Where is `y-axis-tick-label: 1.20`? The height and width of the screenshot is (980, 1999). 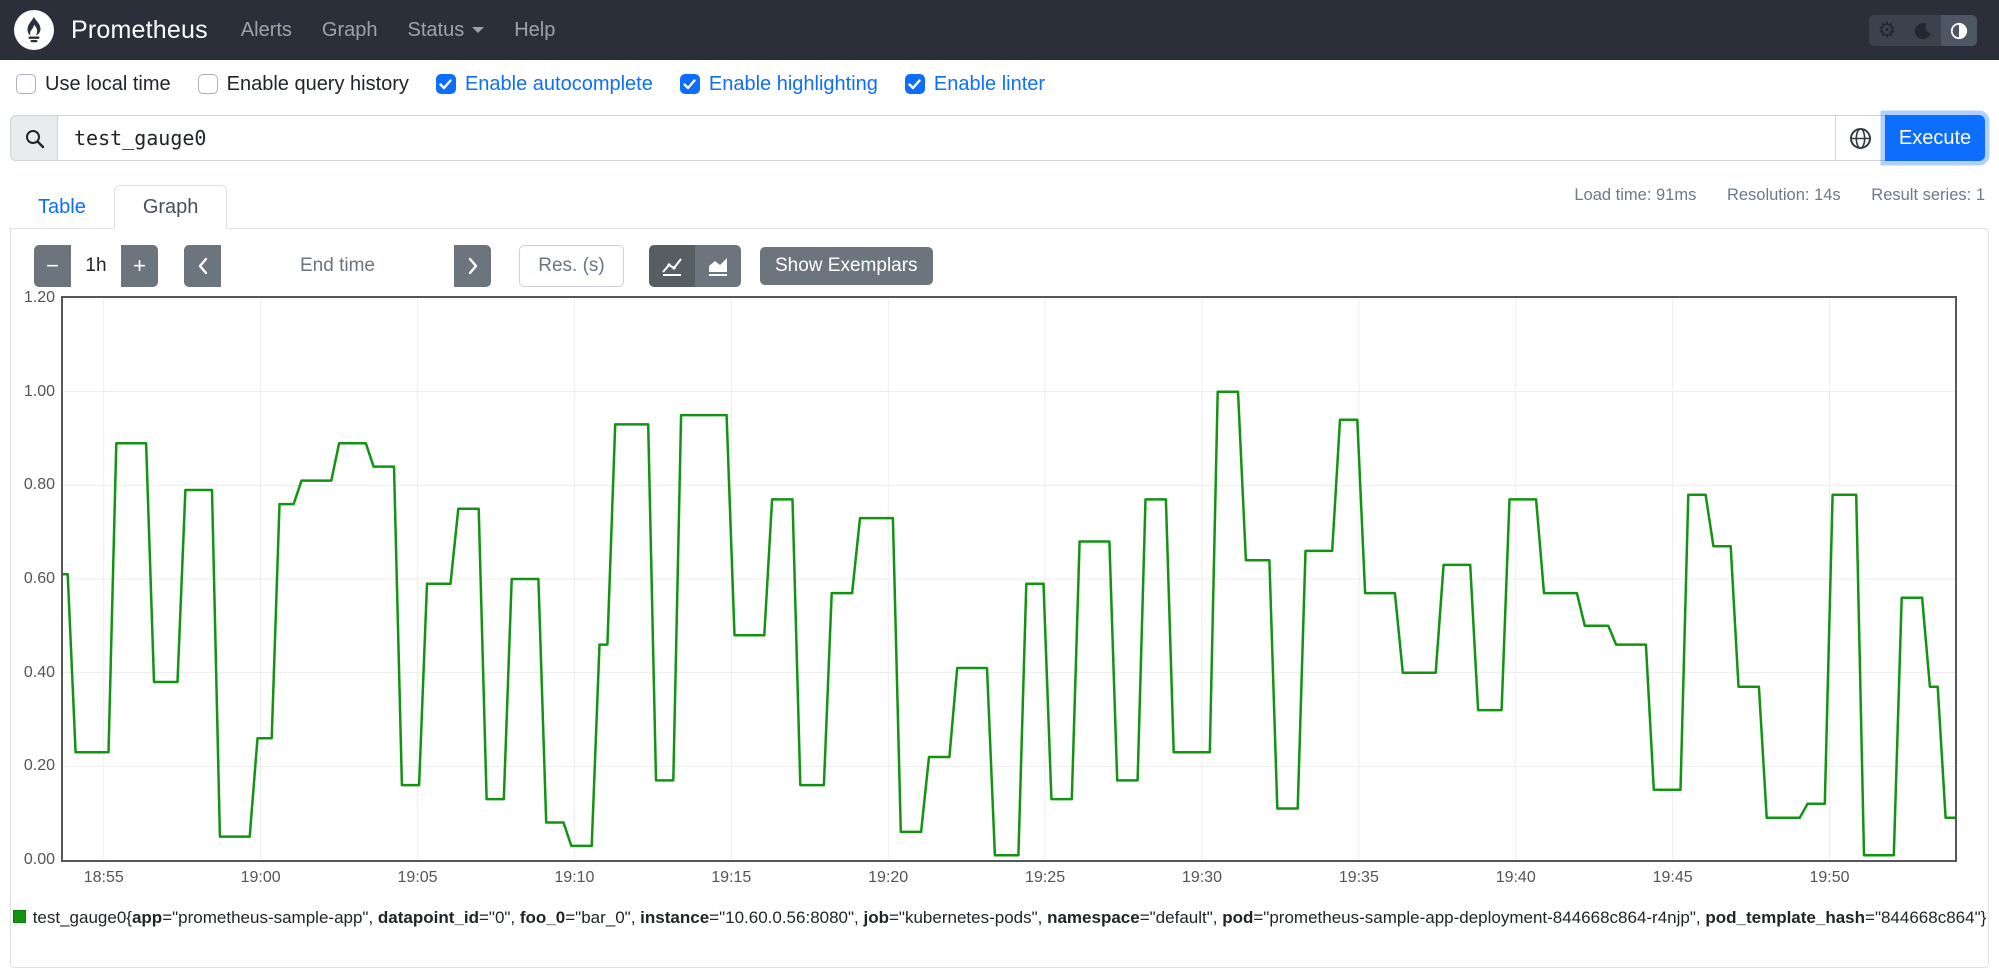
y-axis-tick-label: 1.20 is located at coordinates (39, 297).